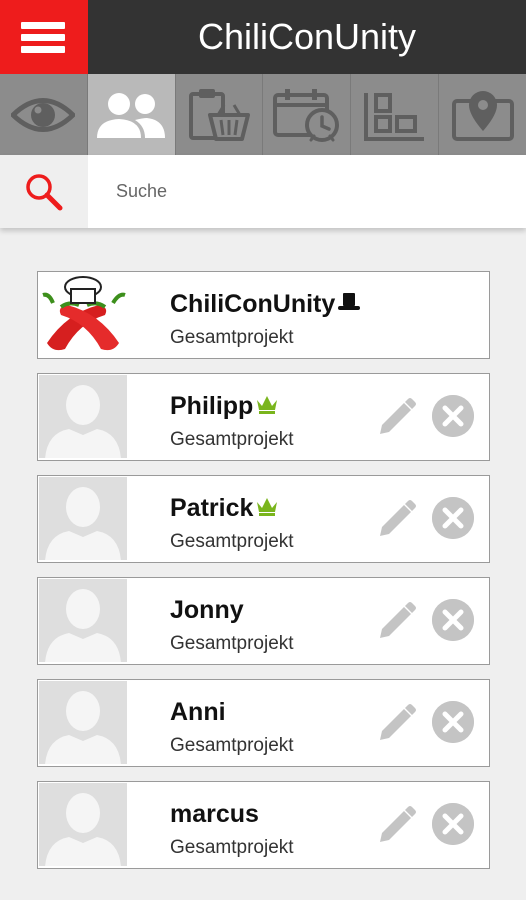 The width and height of the screenshot is (526, 900). What do you see at coordinates (212, 406) in the screenshot?
I see `member-name-text: Philipp` at bounding box center [212, 406].